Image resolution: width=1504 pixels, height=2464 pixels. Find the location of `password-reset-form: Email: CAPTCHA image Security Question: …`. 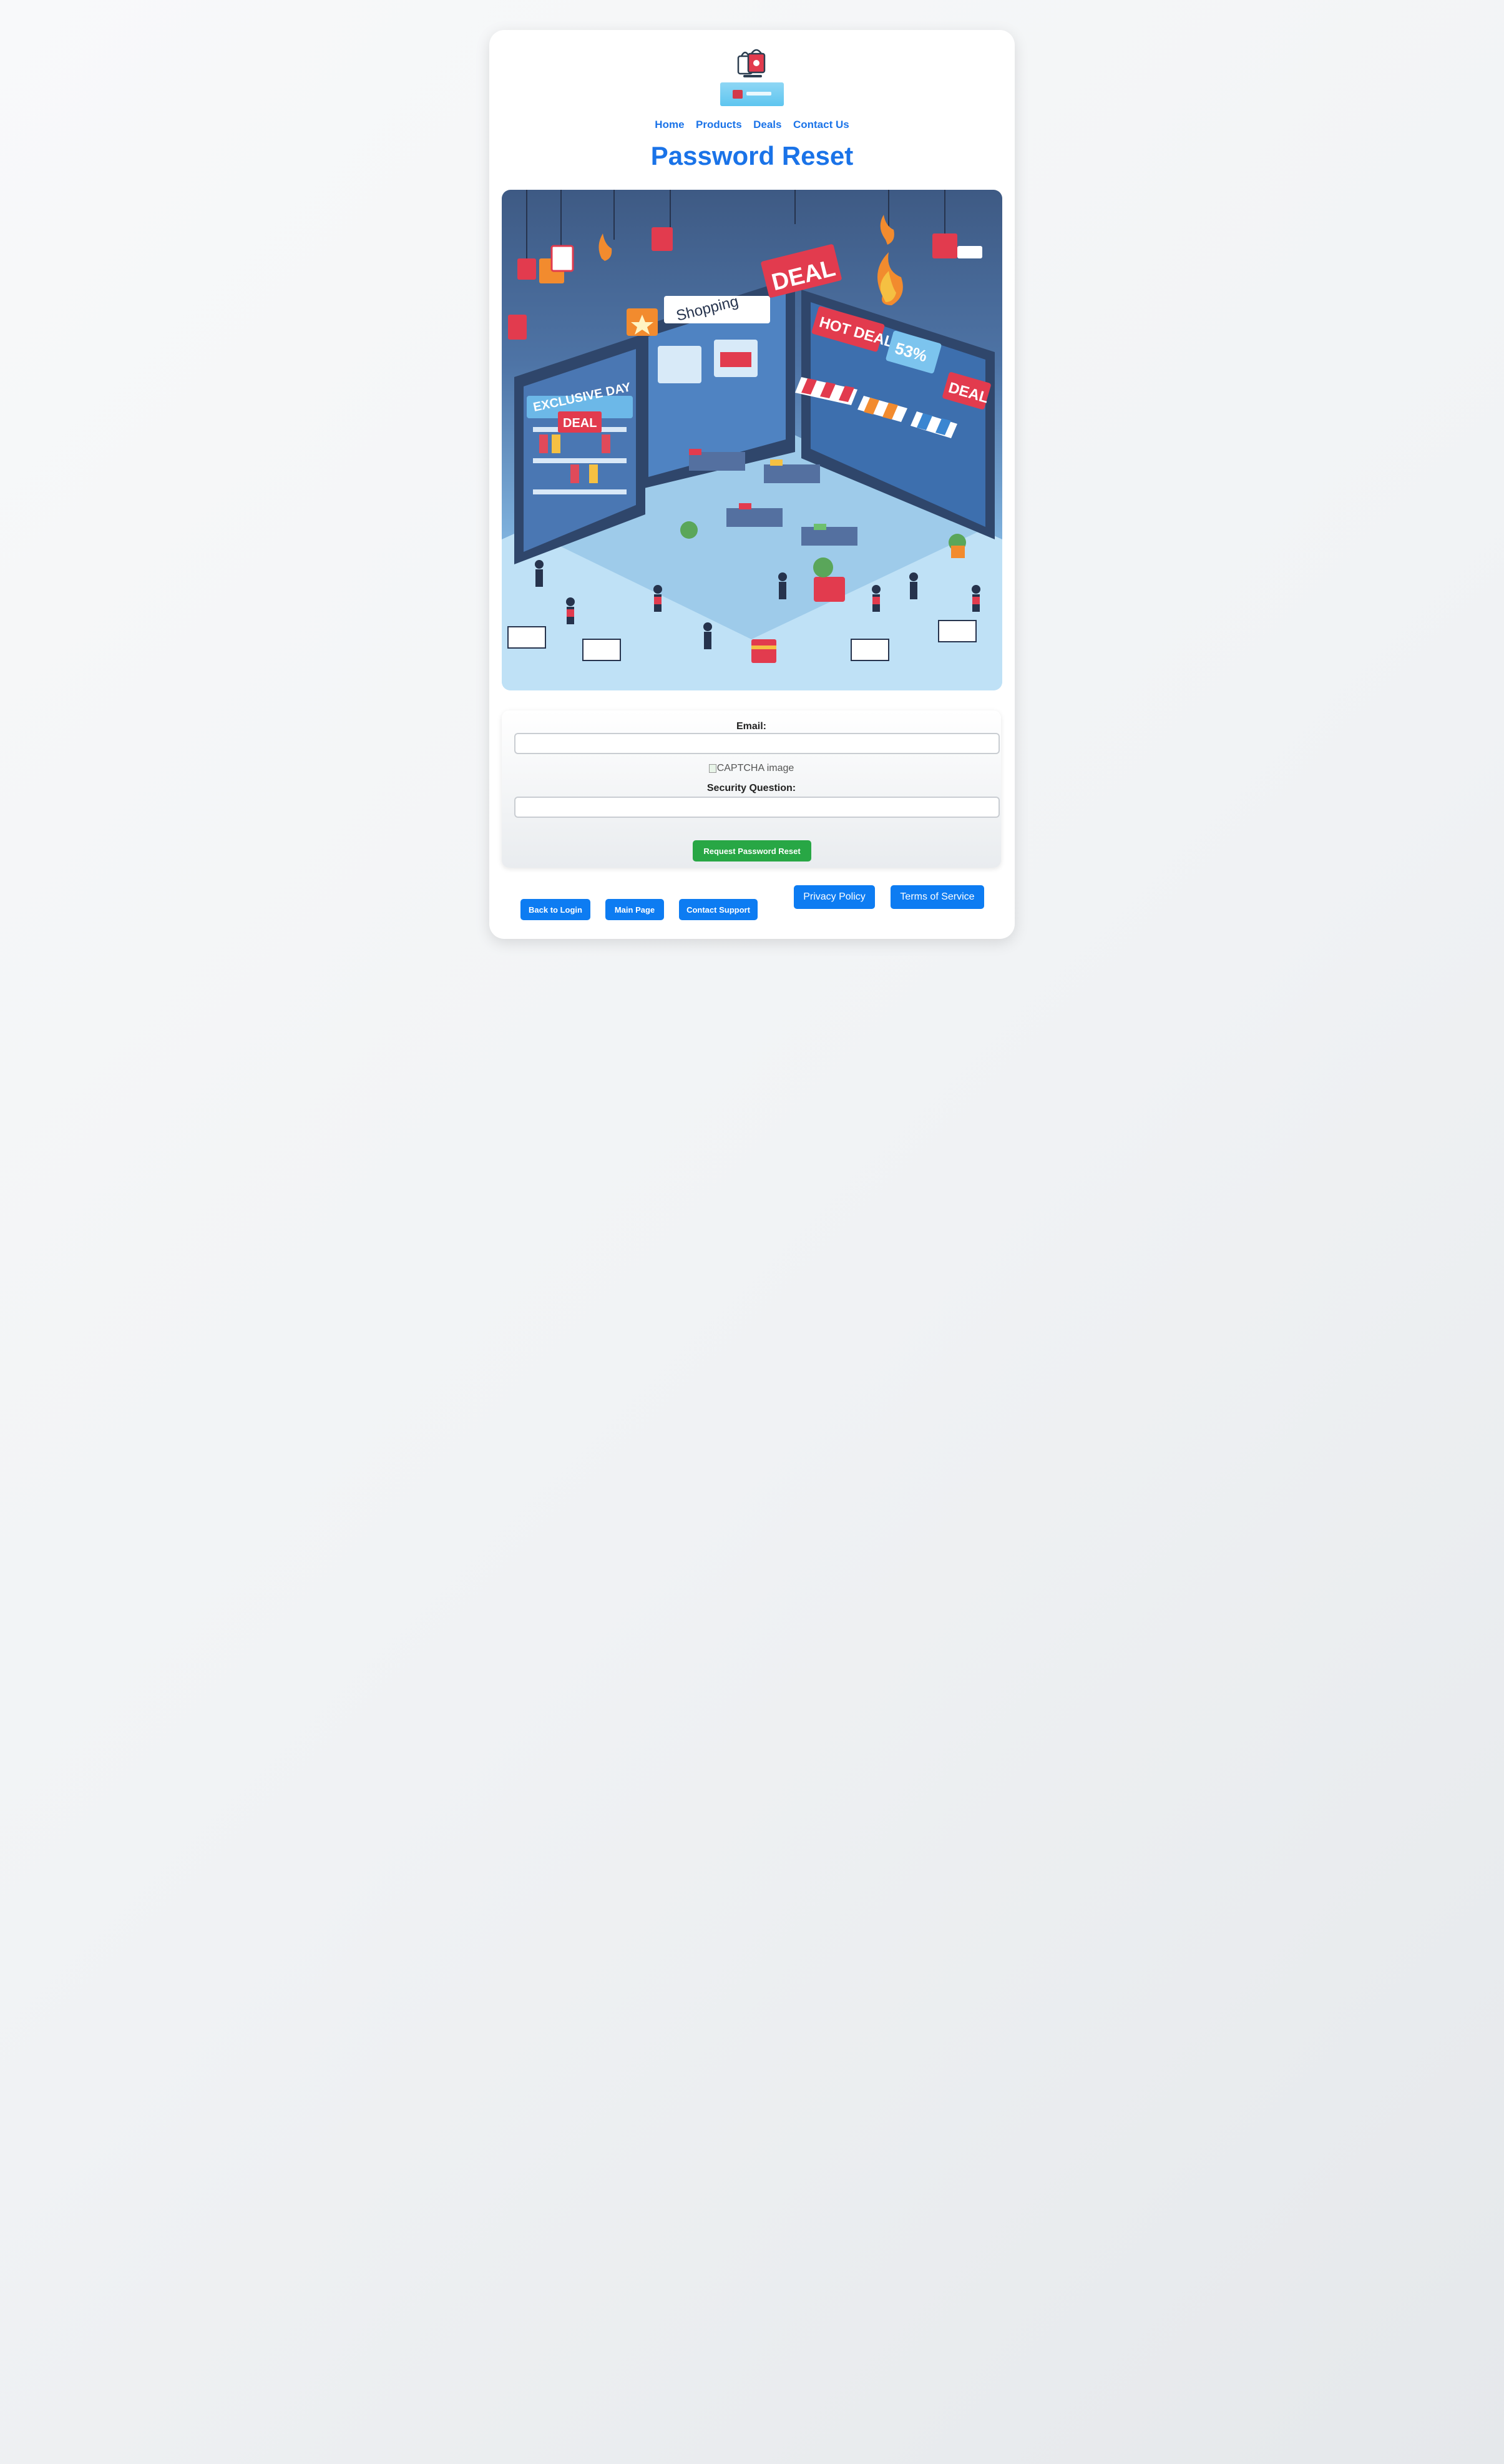

password-reset-form: Email: CAPTCHA image Security Question: … is located at coordinates (751, 789).